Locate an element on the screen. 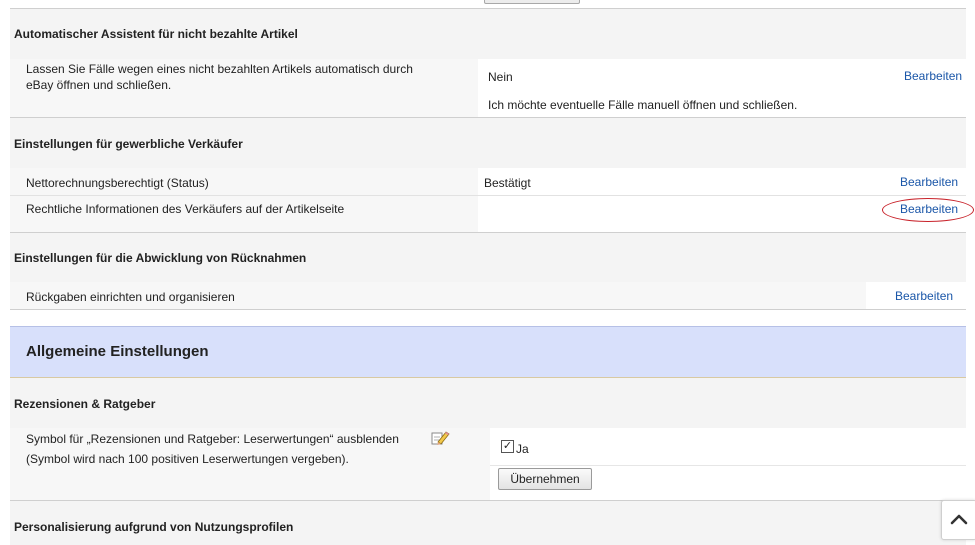 The image size is (975, 545). section-title-reviews: Rezensionen & Ratgeber is located at coordinates (85, 404).